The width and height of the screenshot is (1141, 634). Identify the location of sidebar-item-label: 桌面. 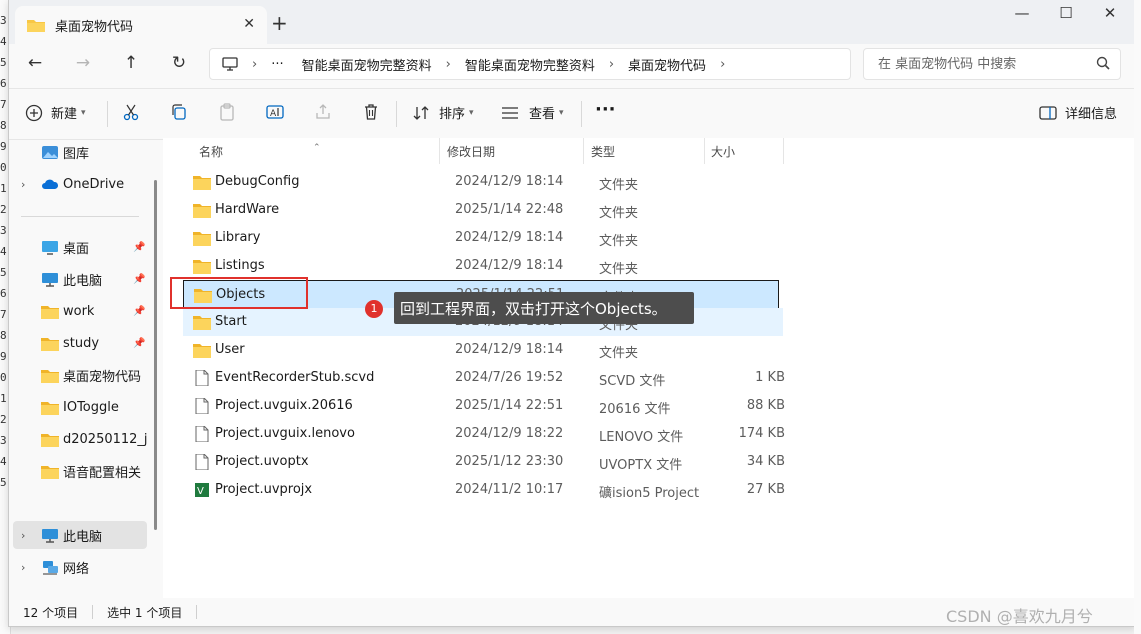
(76, 249).